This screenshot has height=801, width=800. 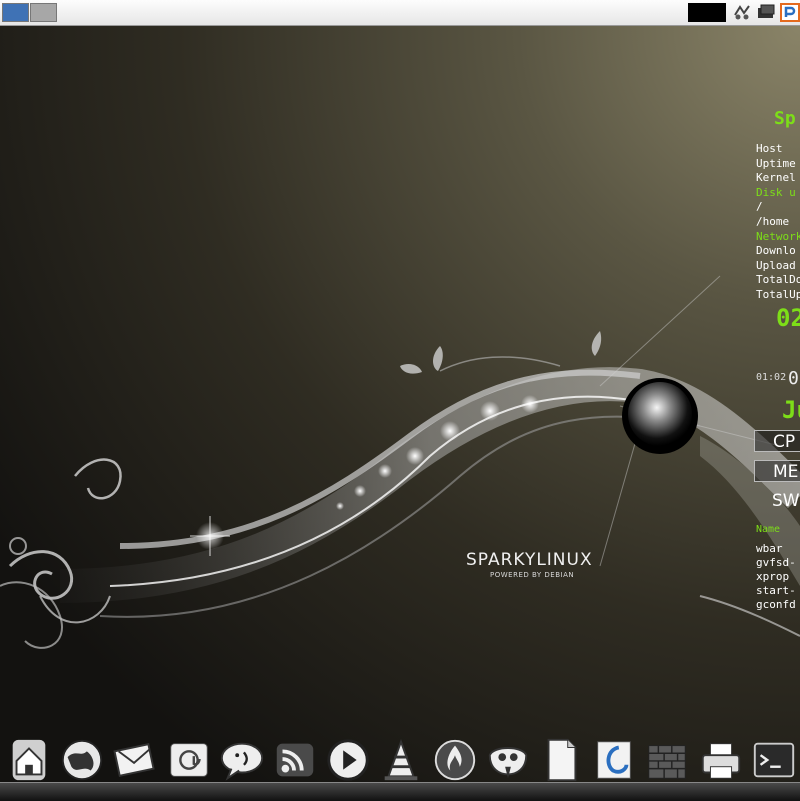 What do you see at coordinates (776, 163) in the screenshot?
I see `conky-line: Uptime` at bounding box center [776, 163].